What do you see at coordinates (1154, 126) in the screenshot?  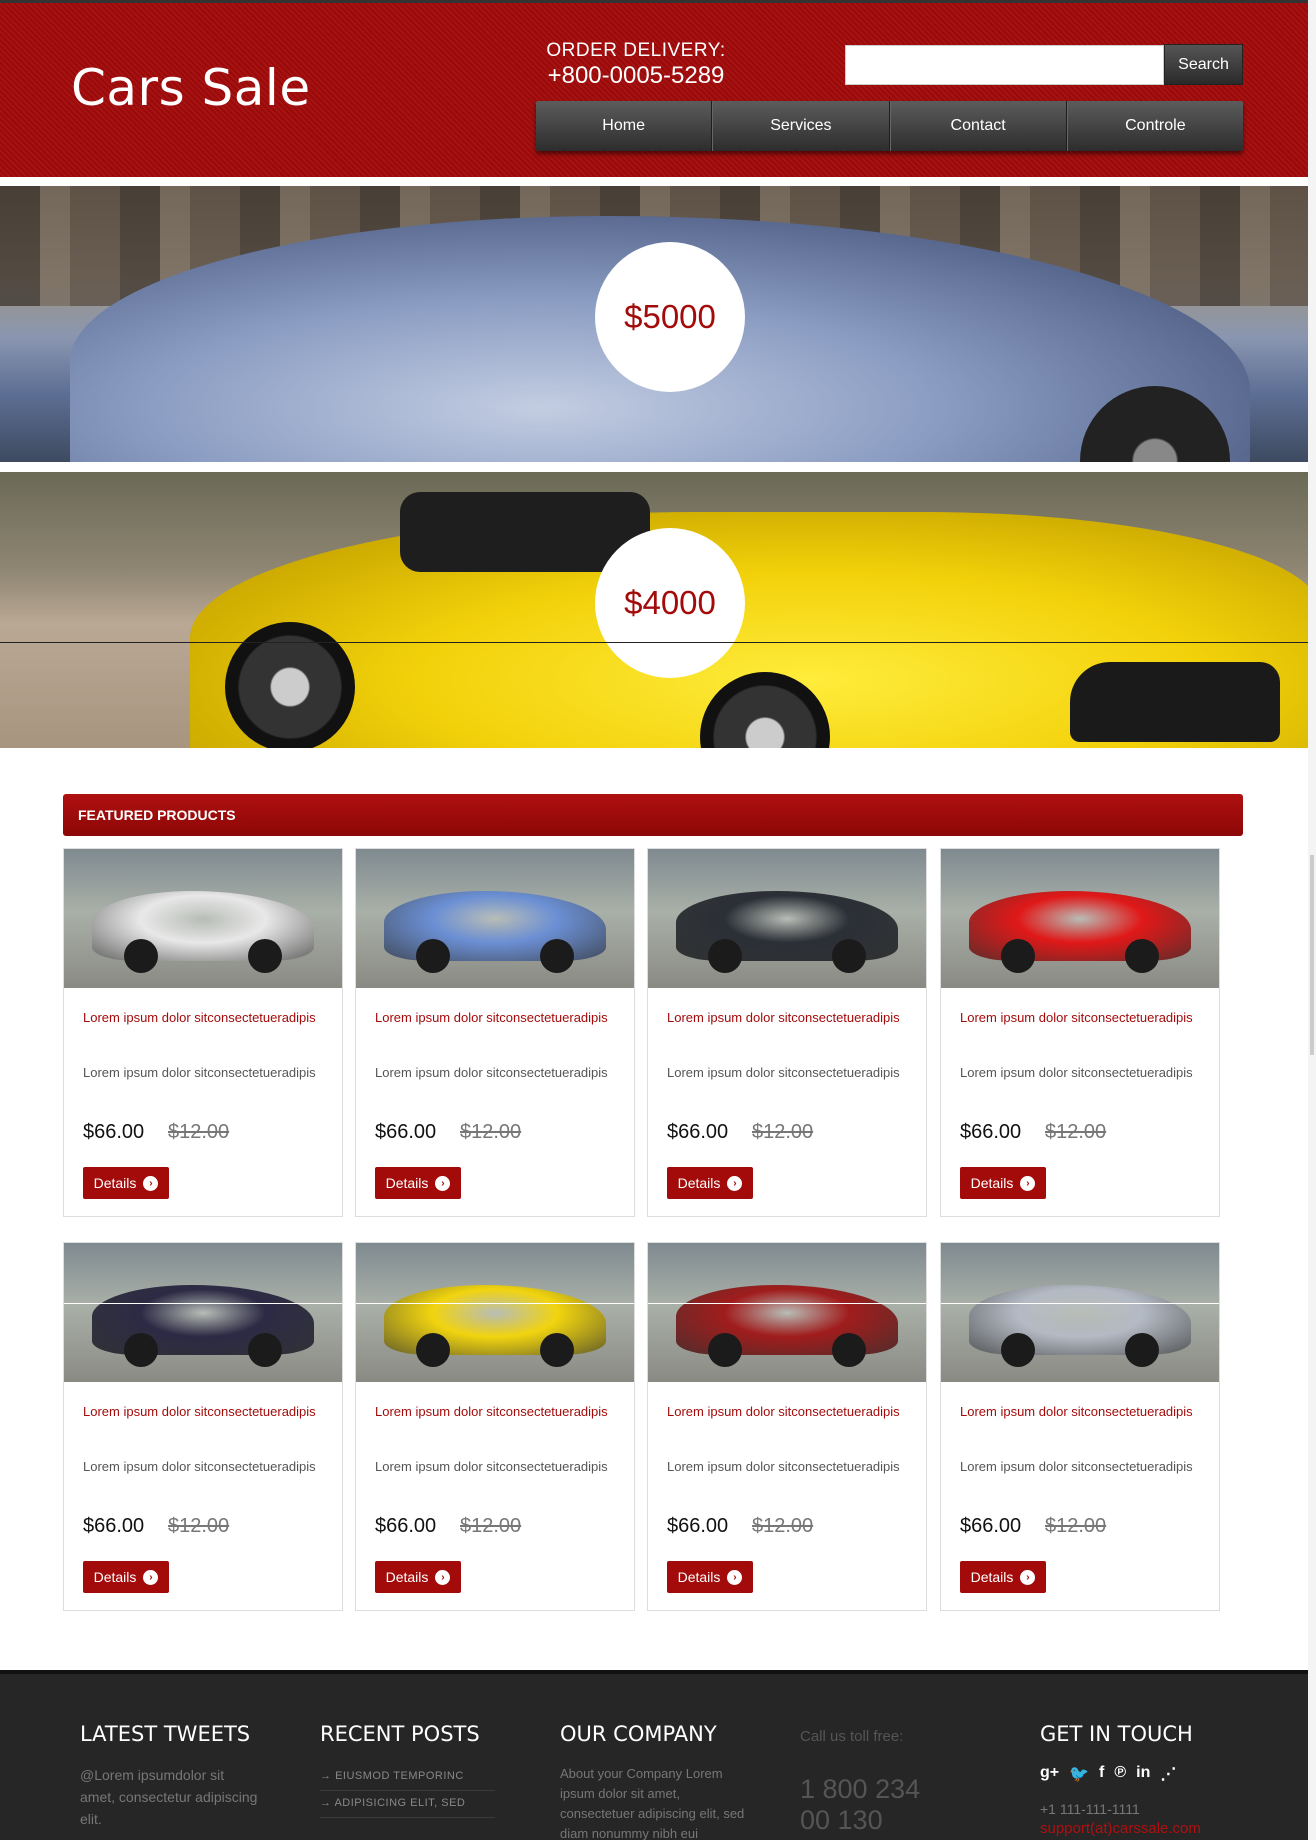 I see `nav-controle: Controle` at bounding box center [1154, 126].